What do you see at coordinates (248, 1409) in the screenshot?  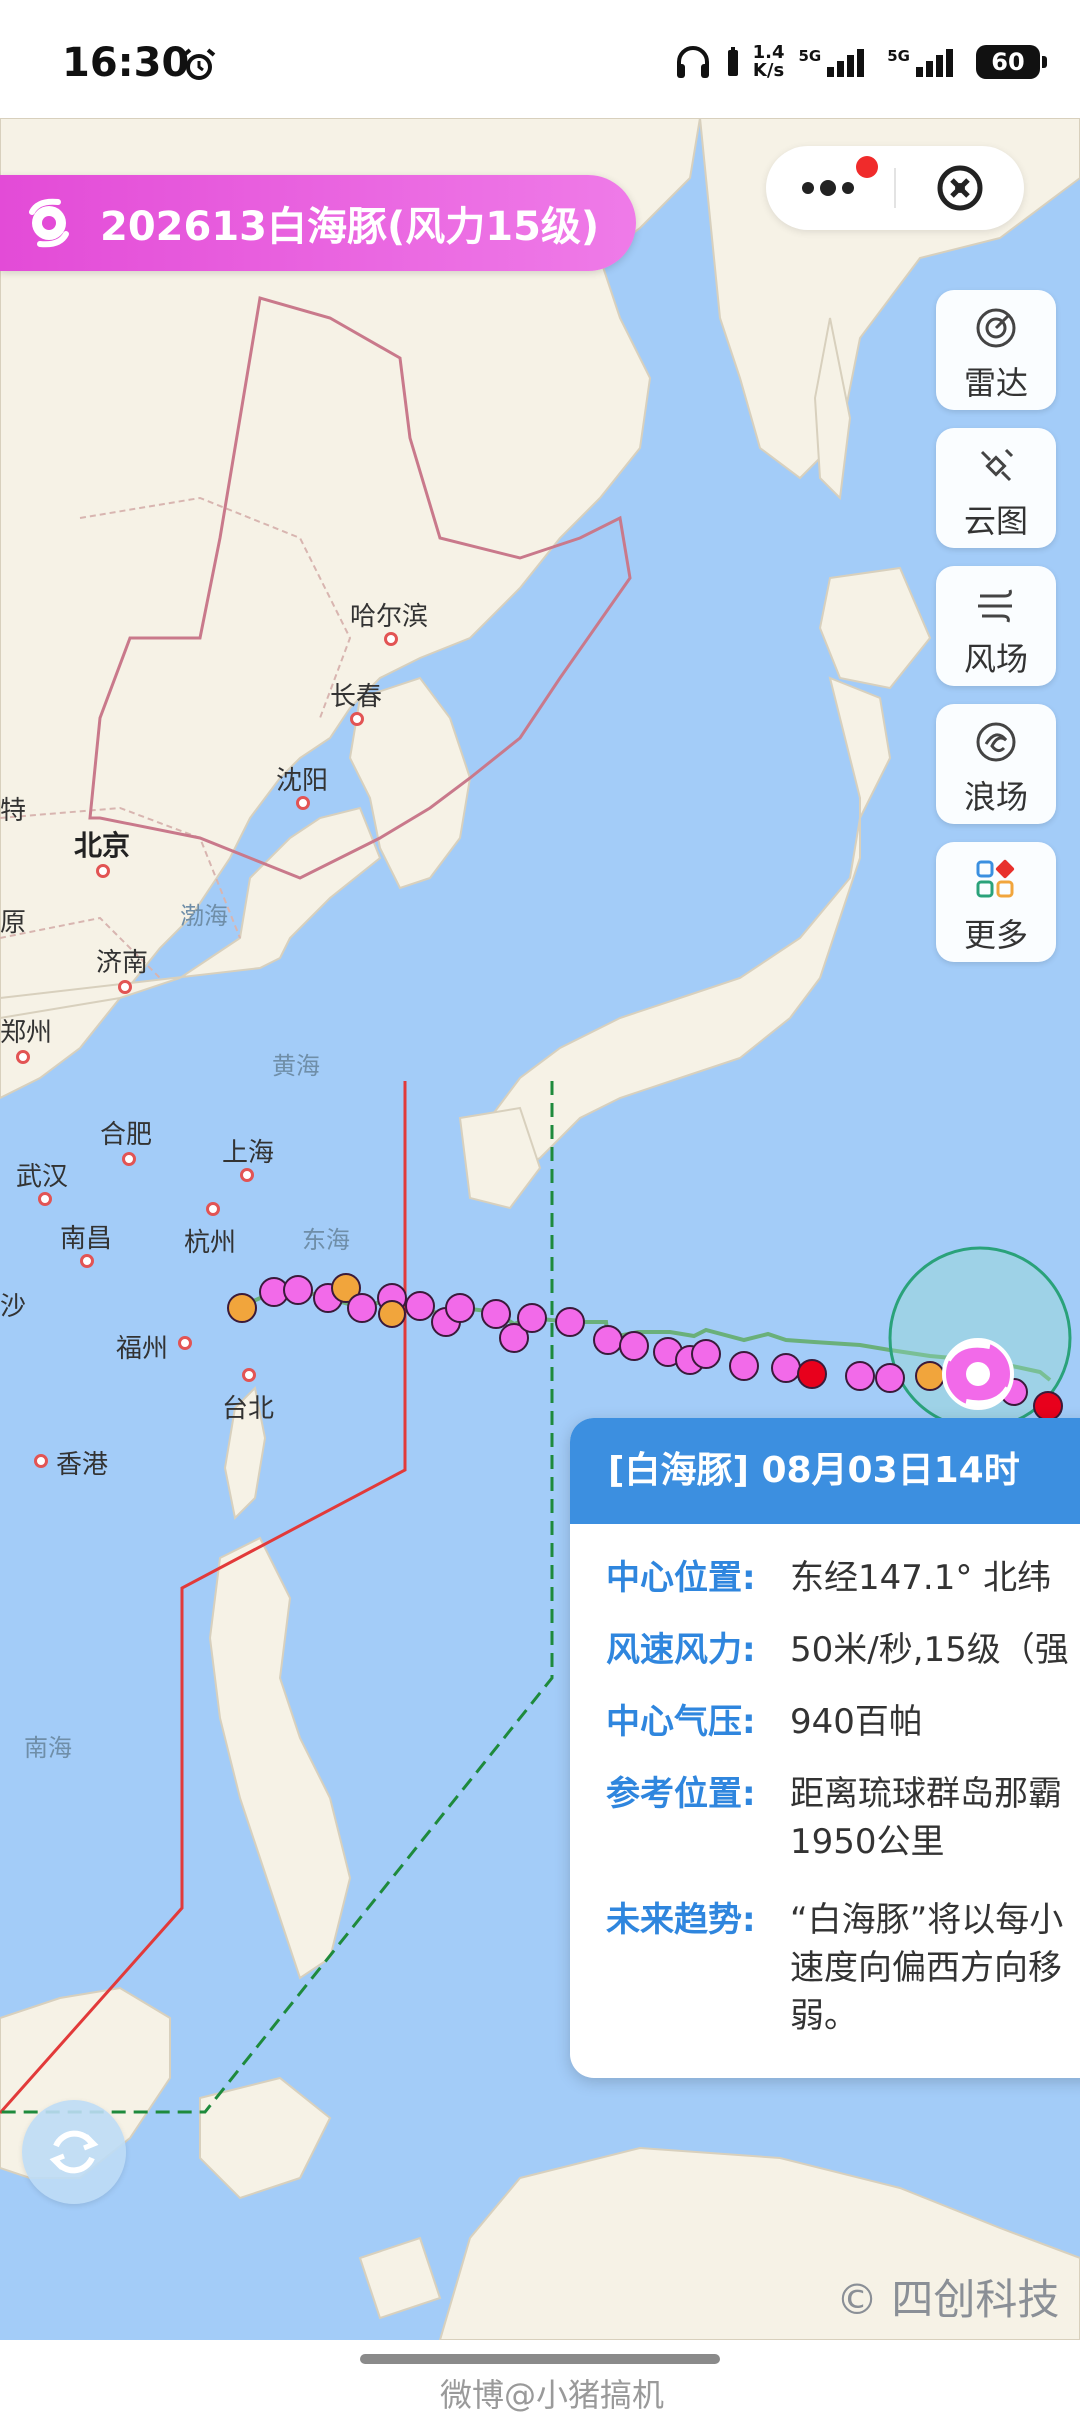 I see `city-label: 台北` at bounding box center [248, 1409].